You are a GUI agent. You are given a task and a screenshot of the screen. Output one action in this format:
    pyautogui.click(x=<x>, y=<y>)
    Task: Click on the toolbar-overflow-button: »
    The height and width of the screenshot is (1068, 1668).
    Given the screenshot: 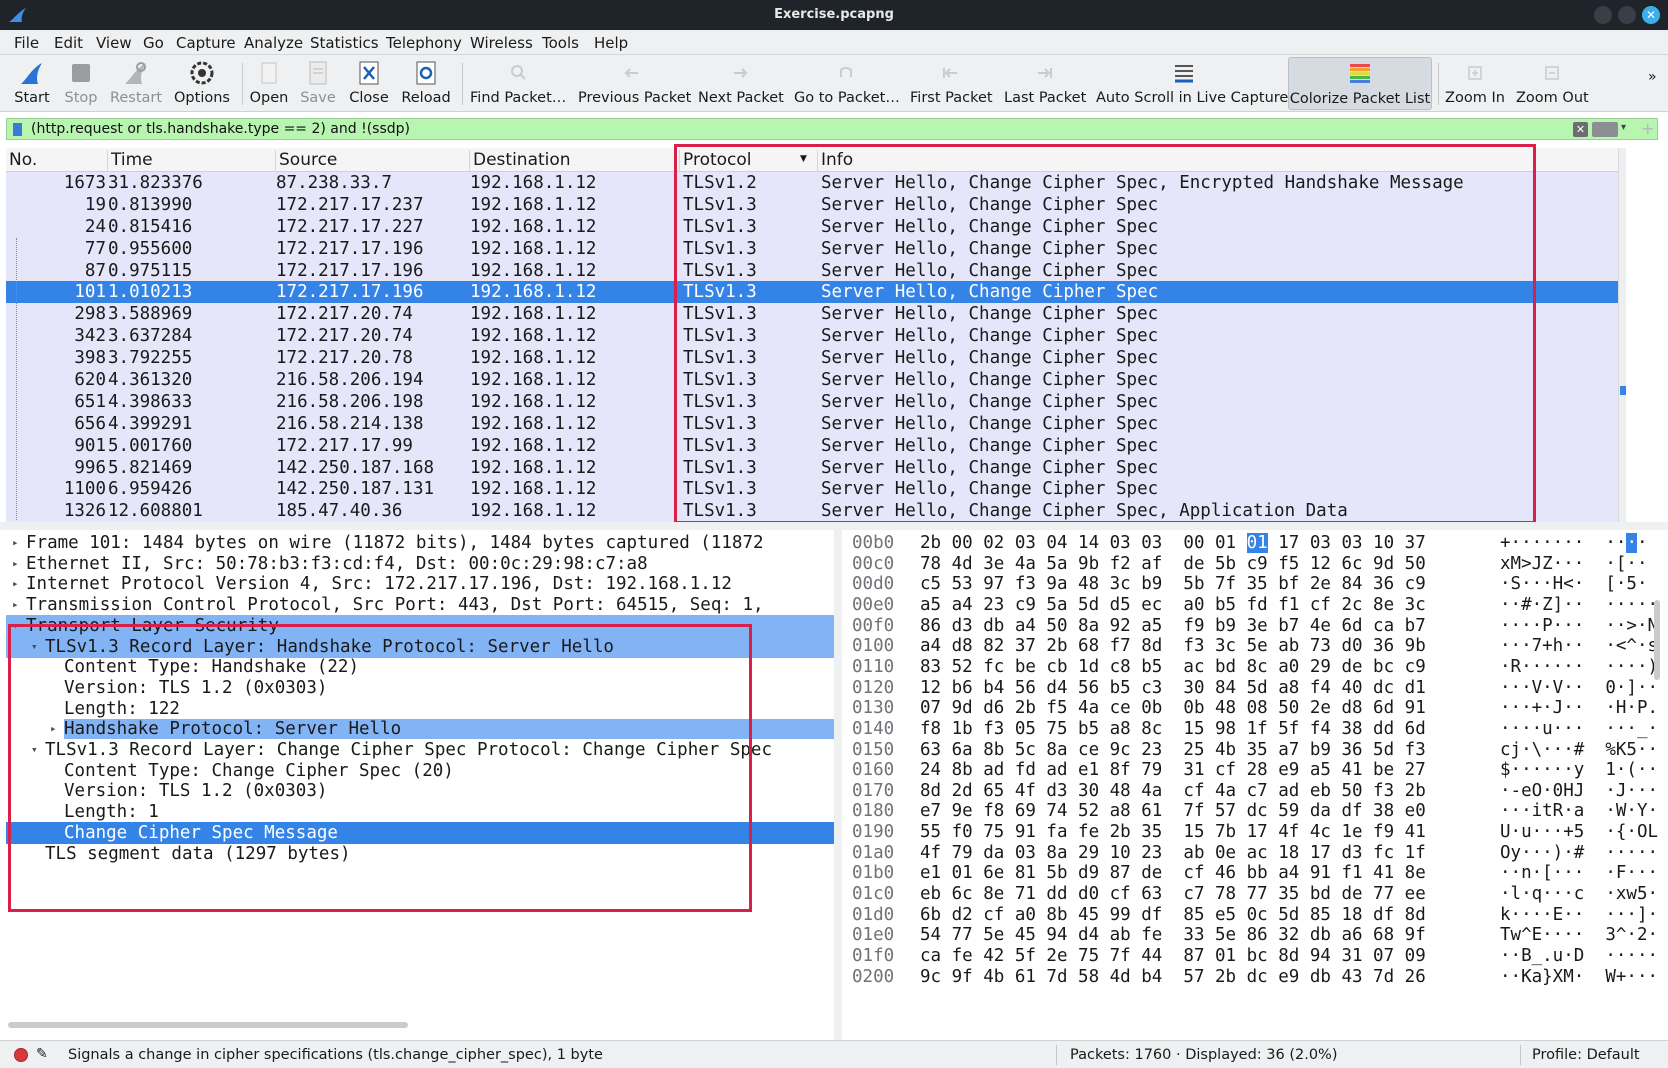 What is the action you would take?
    pyautogui.click(x=1652, y=77)
    